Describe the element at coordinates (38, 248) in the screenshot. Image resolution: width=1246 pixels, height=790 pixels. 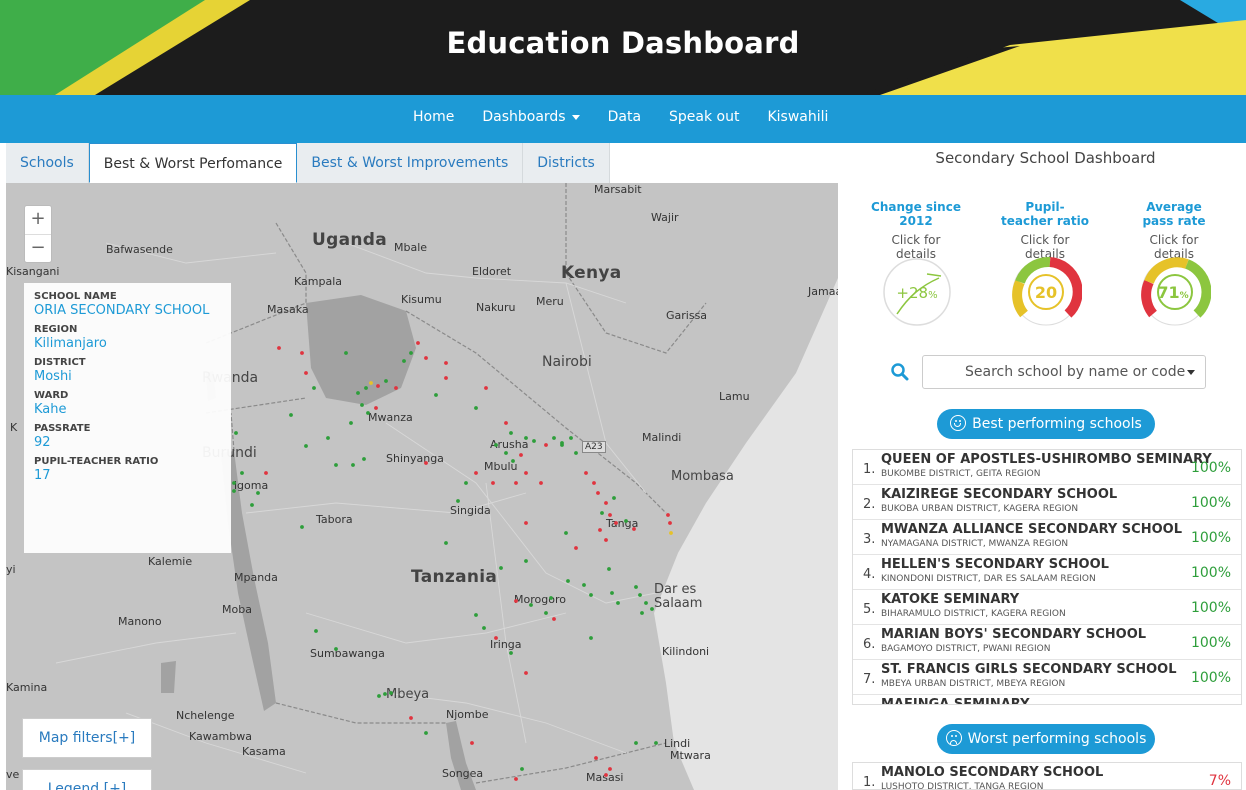
I see `zoom-out-button: −` at that location.